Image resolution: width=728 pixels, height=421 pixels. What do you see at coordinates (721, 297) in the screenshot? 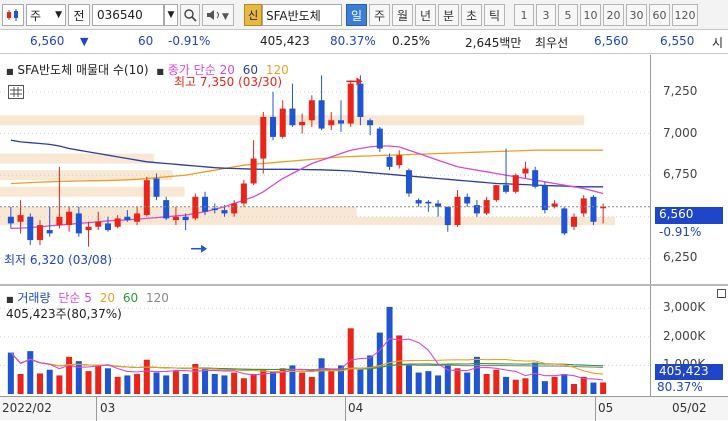
I see `minus-icon` at bounding box center [721, 297].